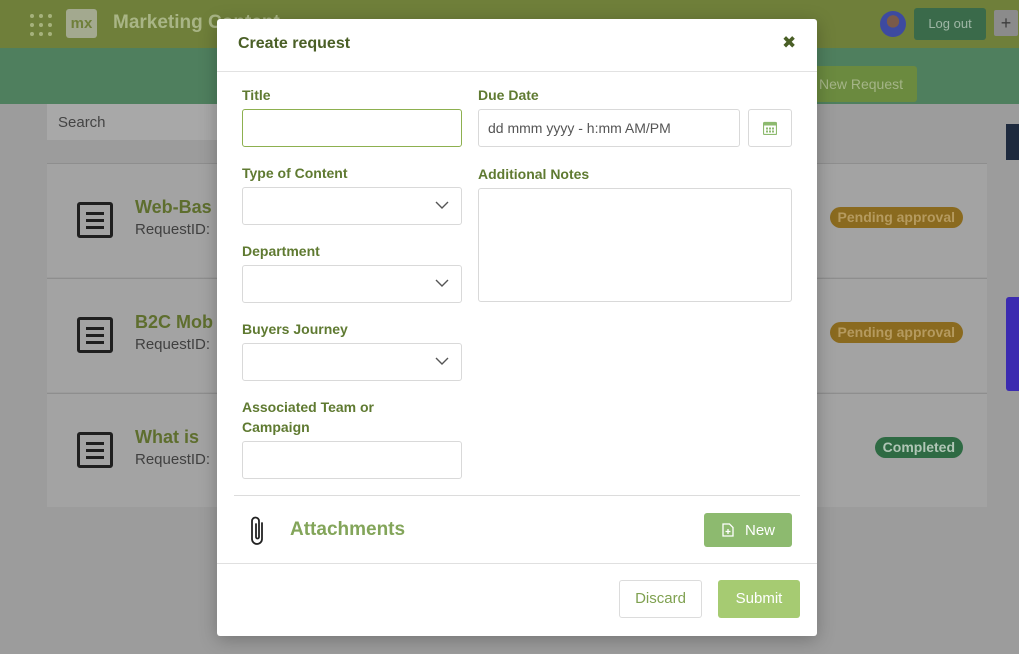 This screenshot has width=1019, height=654. Describe the element at coordinates (1012, 142) in the screenshot. I see `side-tab` at that location.